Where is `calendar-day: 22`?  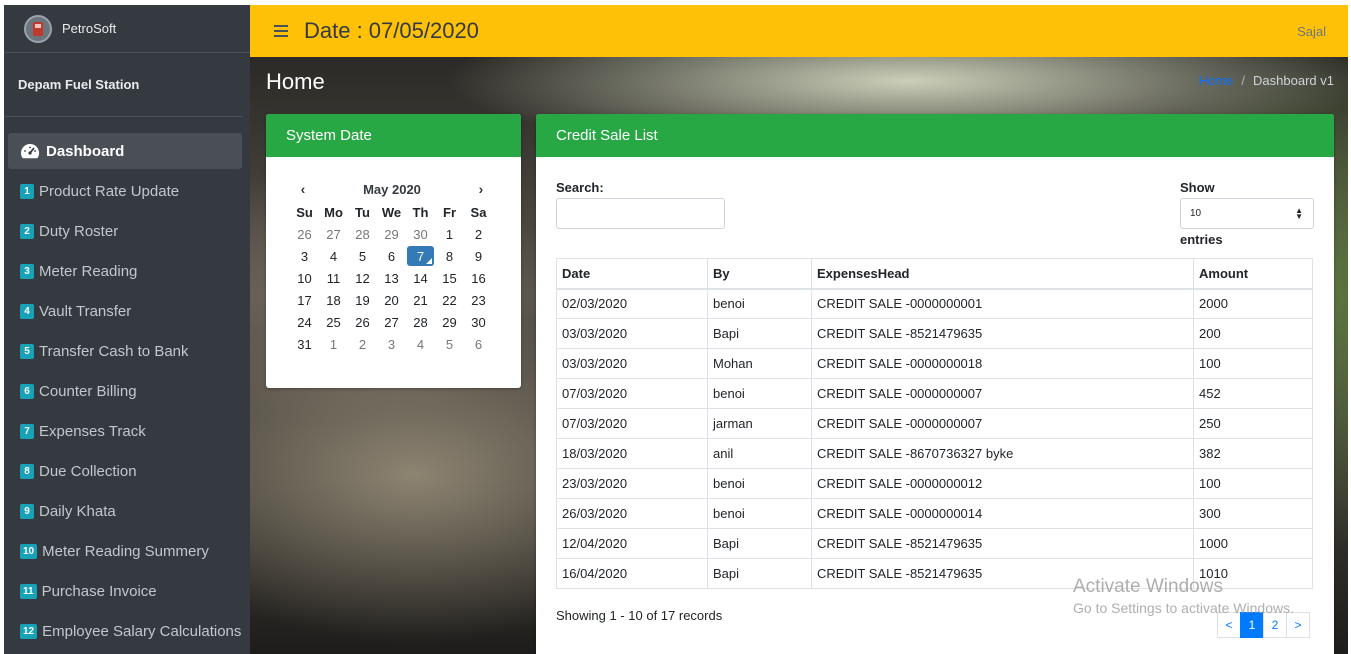
calendar-day: 22 is located at coordinates (449, 300).